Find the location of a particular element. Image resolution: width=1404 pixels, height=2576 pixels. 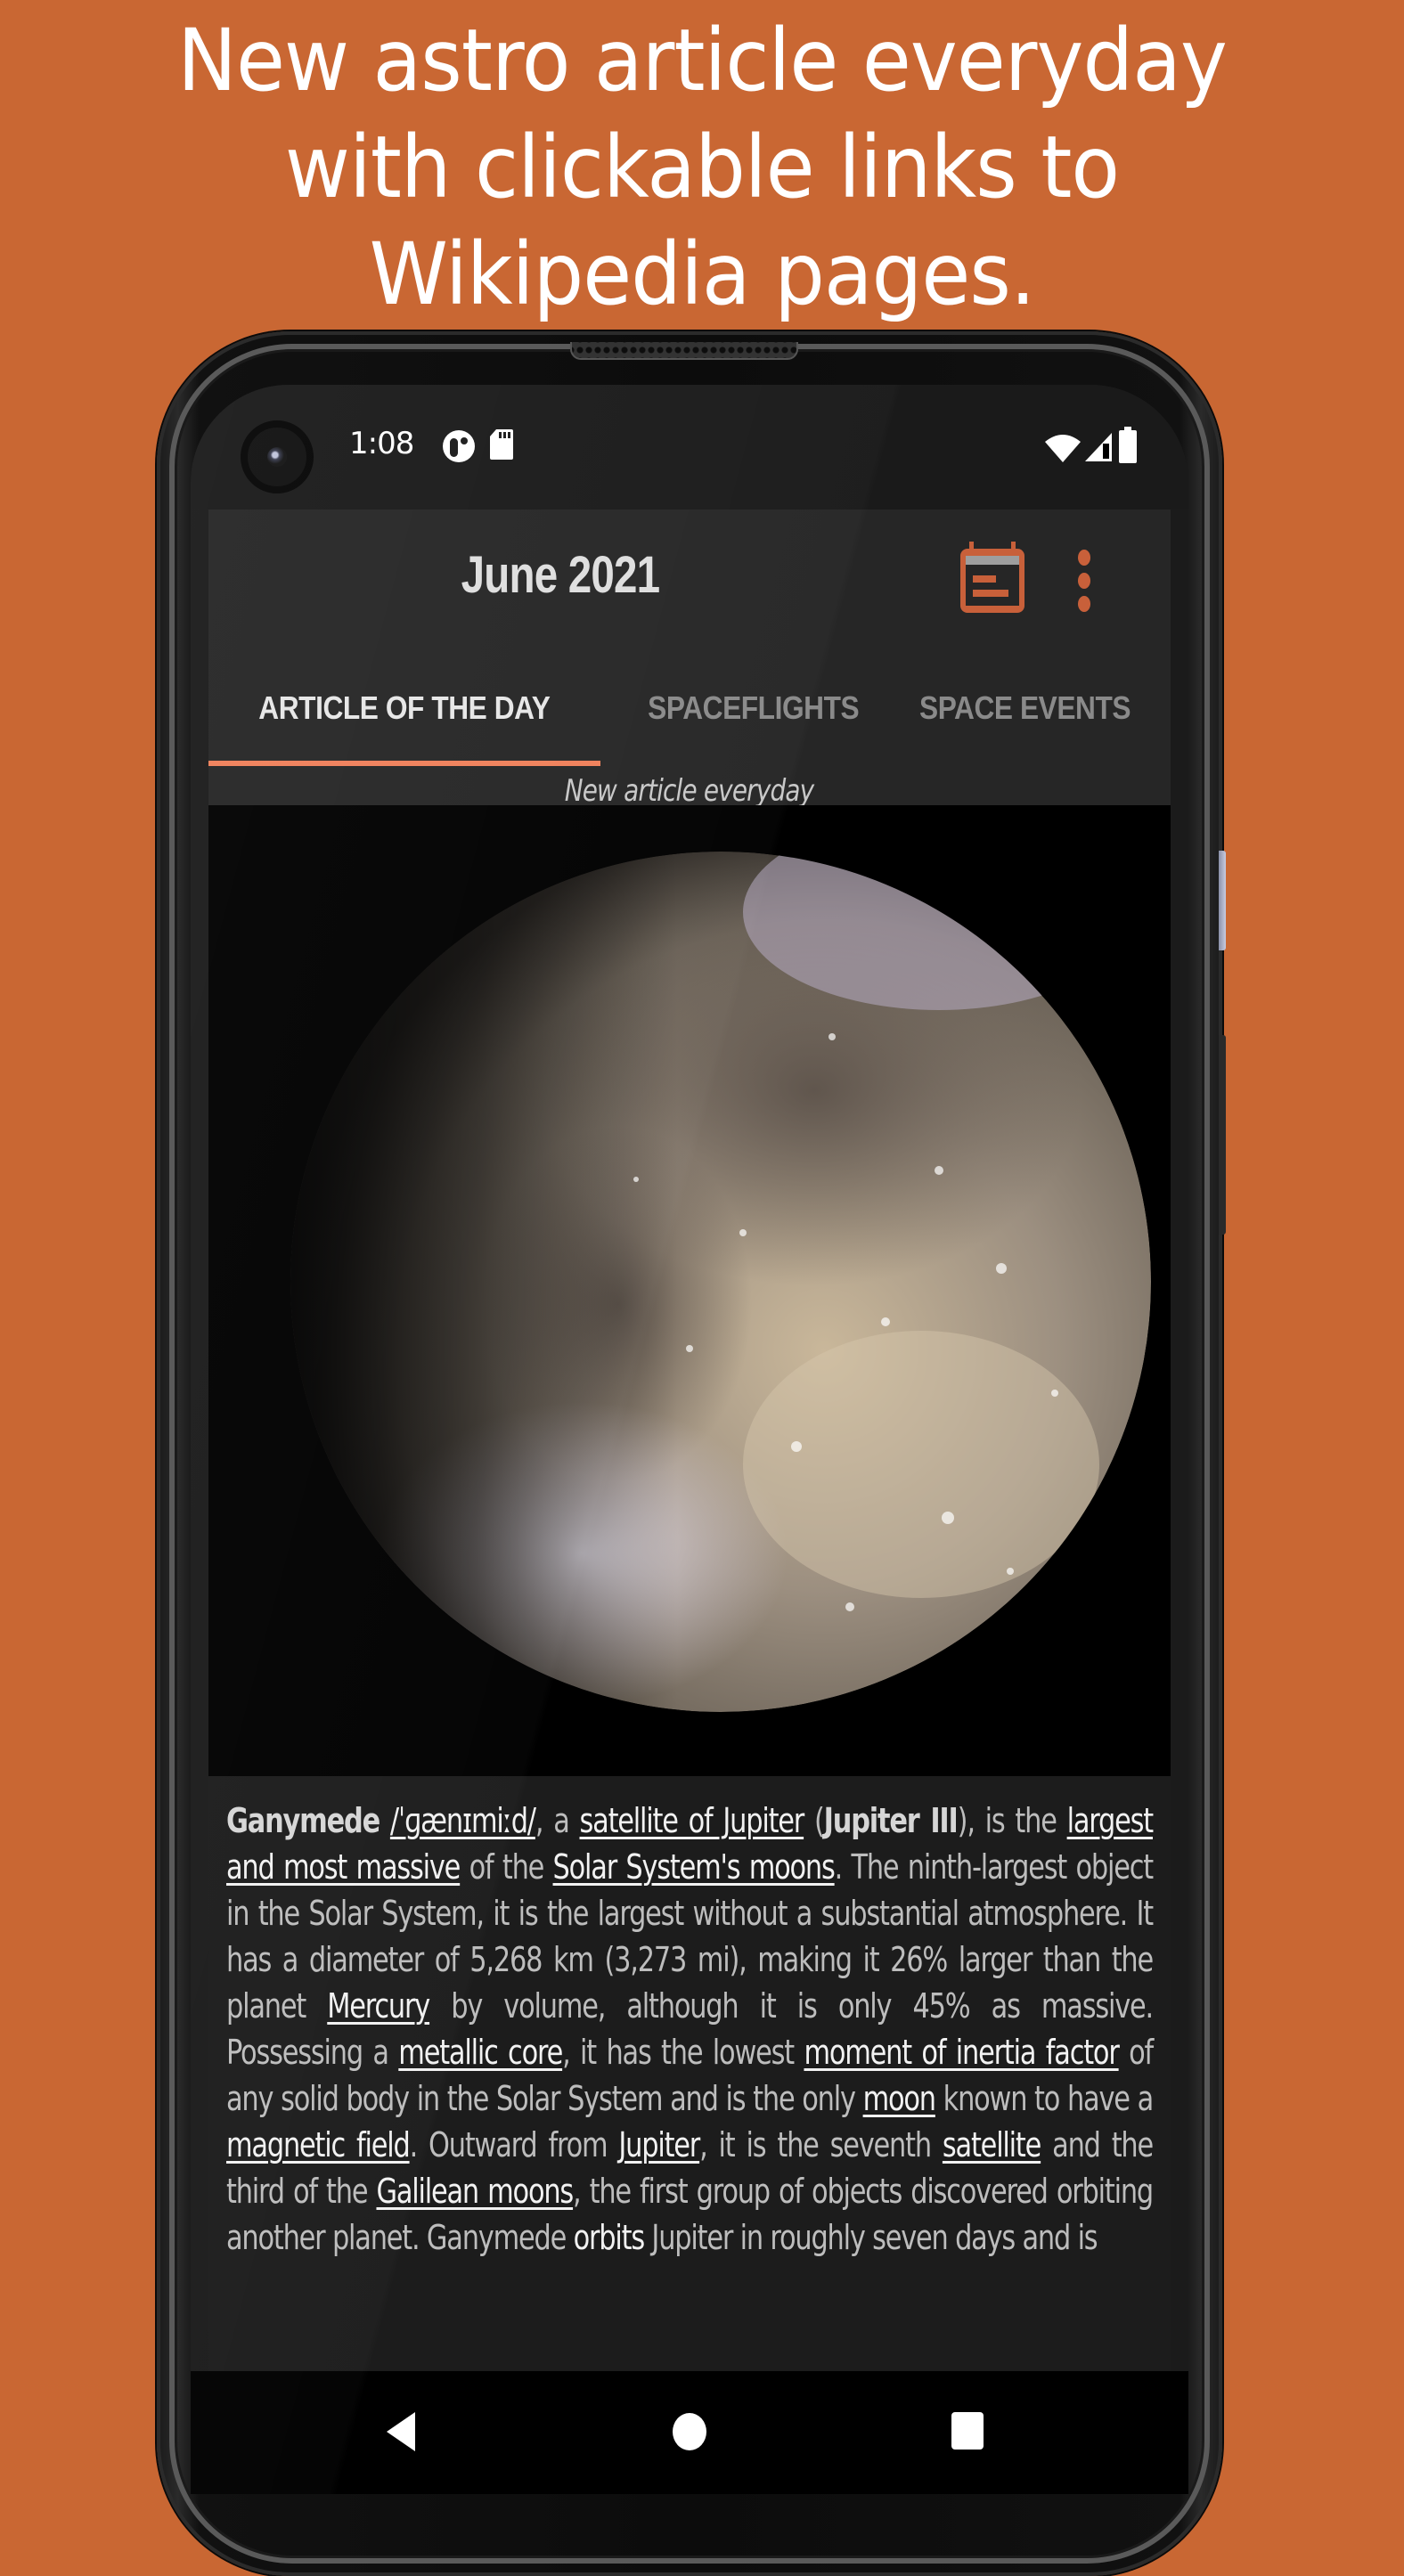

back-icon is located at coordinates (401, 2431).